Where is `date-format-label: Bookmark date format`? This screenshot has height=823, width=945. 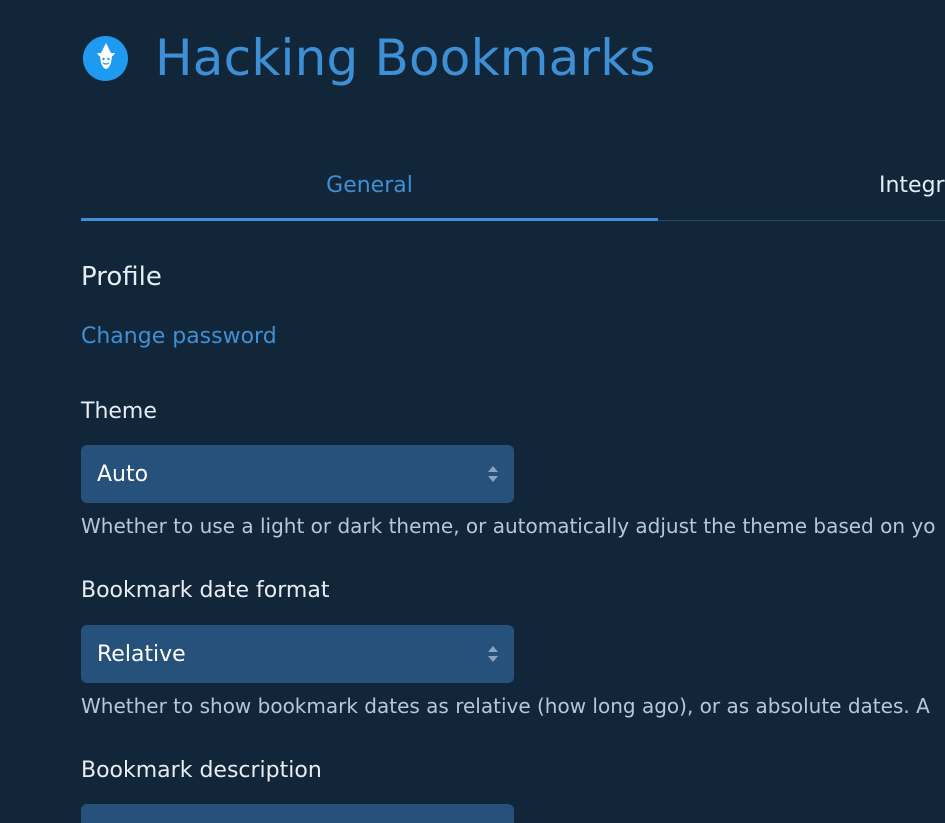 date-format-label: Bookmark date format is located at coordinates (205, 590).